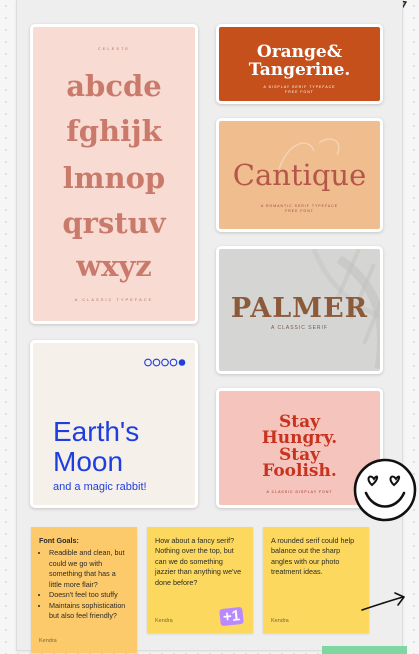 Image resolution: width=419 pixels, height=654 pixels. I want to click on alphabet-line: fghijk, so click(114, 131).